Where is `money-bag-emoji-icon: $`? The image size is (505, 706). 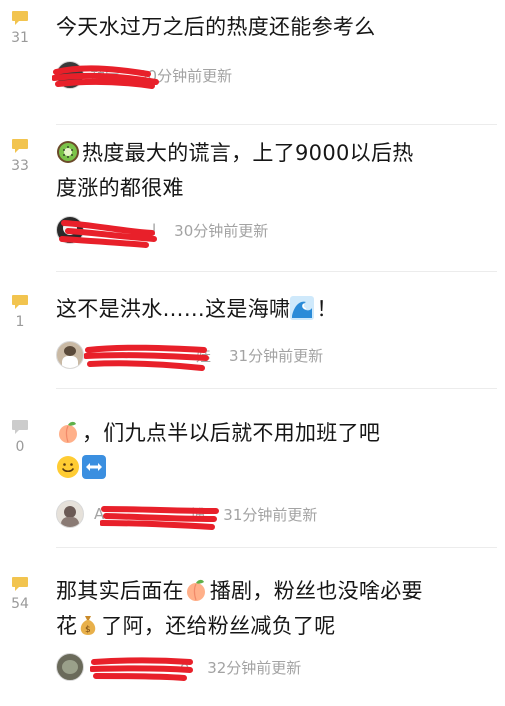 money-bag-emoji-icon: $ is located at coordinates (88, 625).